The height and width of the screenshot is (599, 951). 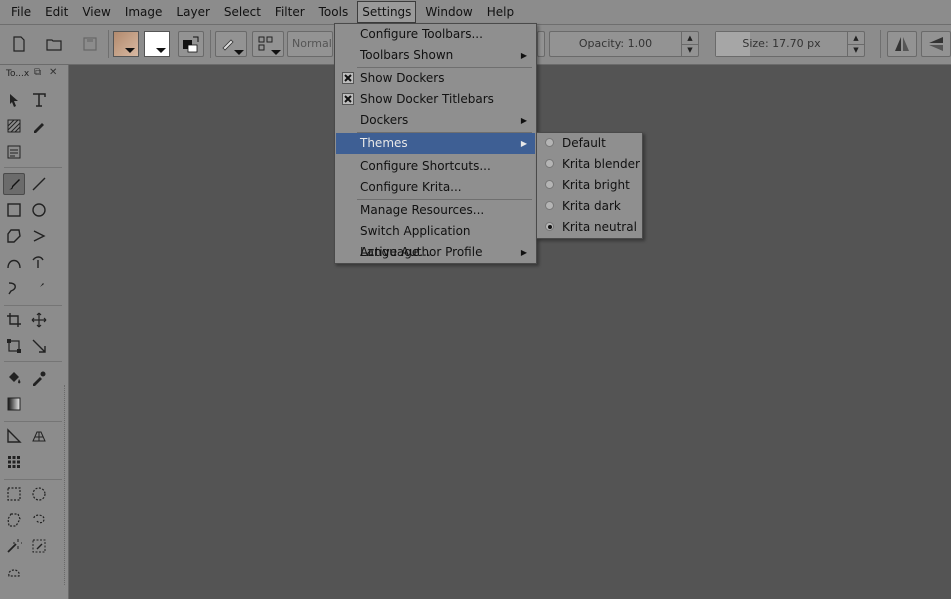 I want to click on move-icon, so click(x=39, y=320).